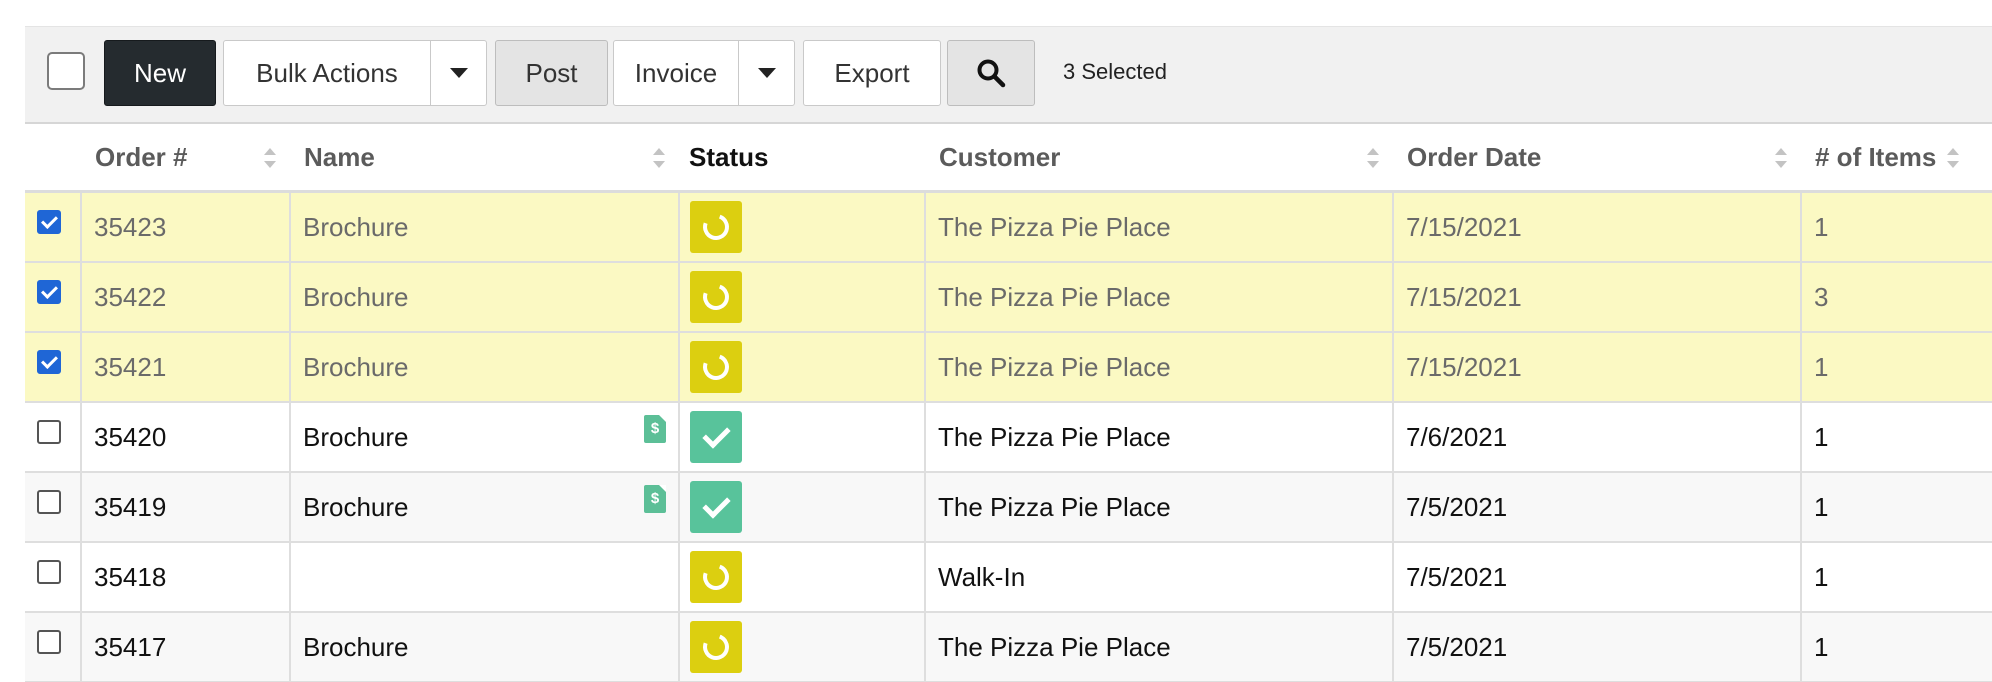  What do you see at coordinates (1115, 71) in the screenshot?
I see `selected-count: 3 Selected` at bounding box center [1115, 71].